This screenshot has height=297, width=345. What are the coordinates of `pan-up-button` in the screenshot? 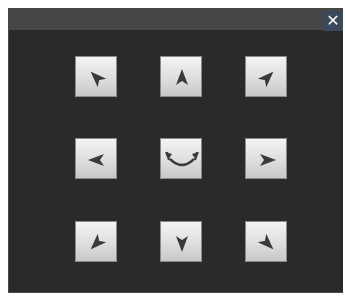 It's located at (181, 76).